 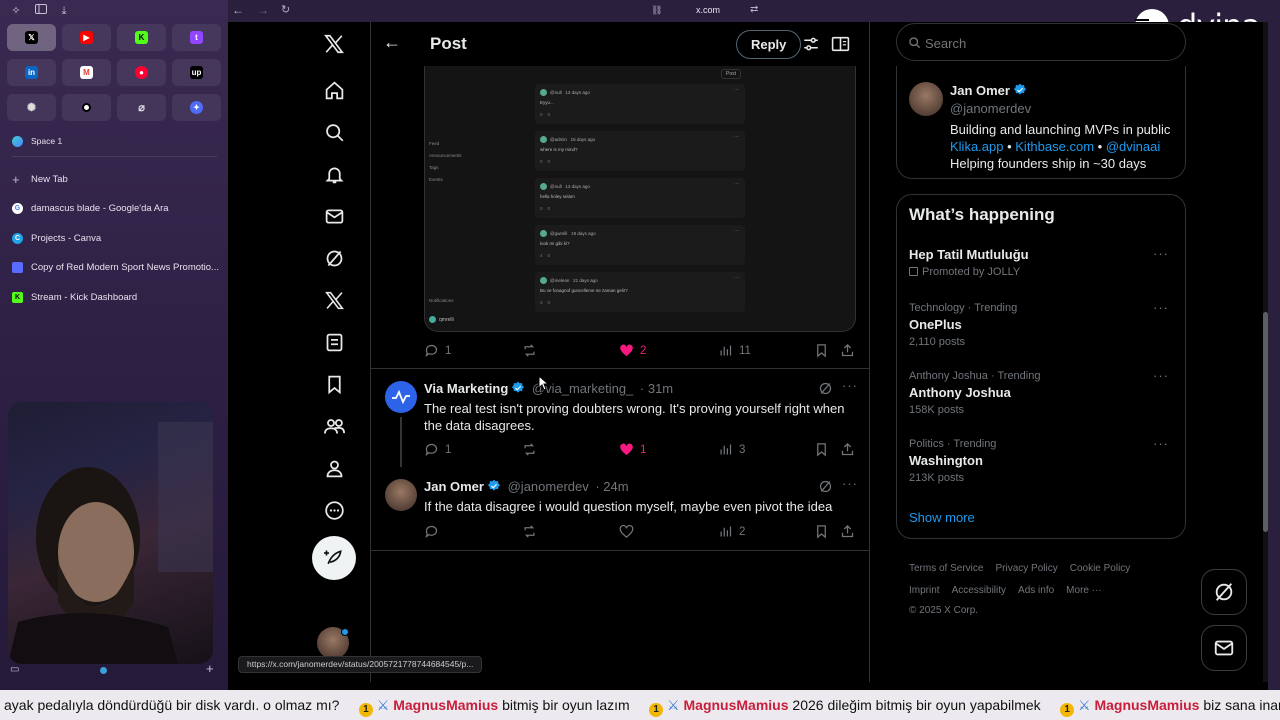 What do you see at coordinates (141, 72) in the screenshot?
I see `pinned-tab-youtube-music: ●` at bounding box center [141, 72].